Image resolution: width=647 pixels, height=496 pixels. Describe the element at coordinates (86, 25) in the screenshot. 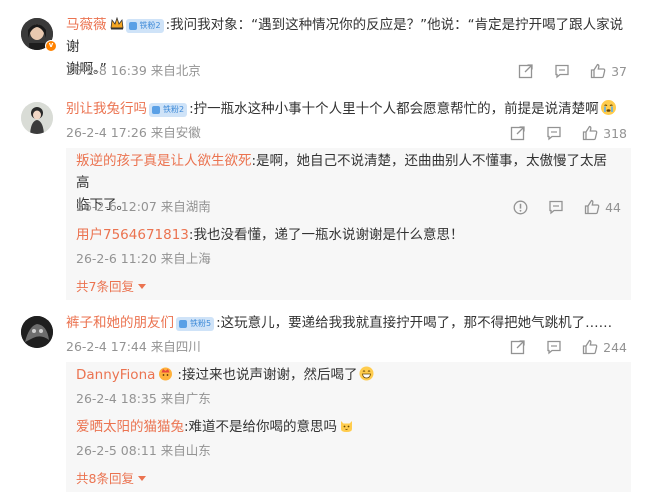

I see `comment-author: 马薇薇` at that location.